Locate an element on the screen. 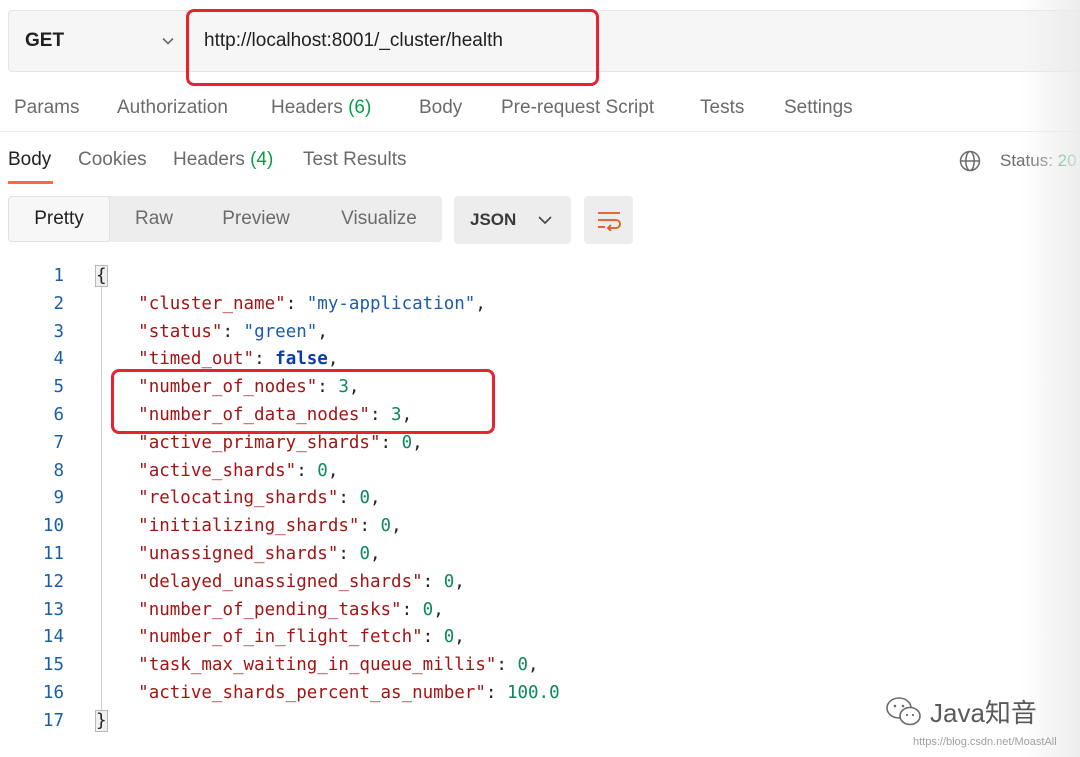 This screenshot has width=1080, height=757. json-key: initializing_shards is located at coordinates (248, 526).